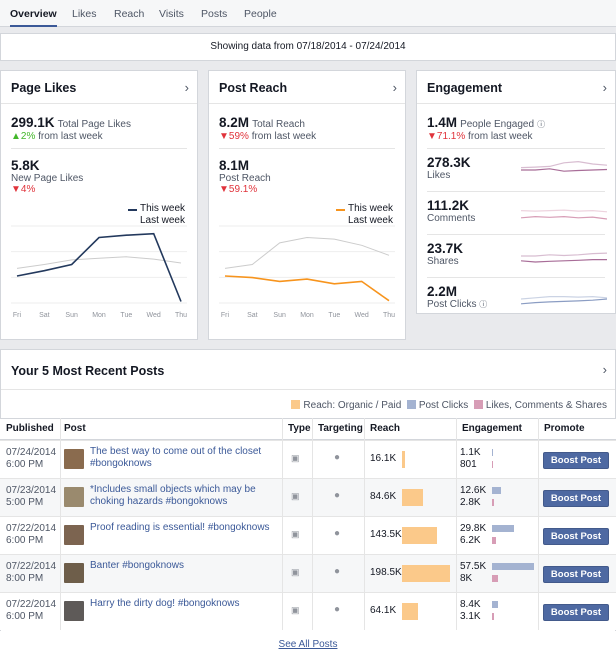  Describe the element at coordinates (295, 534) in the screenshot. I see `status-type-icon: ▣` at that location.